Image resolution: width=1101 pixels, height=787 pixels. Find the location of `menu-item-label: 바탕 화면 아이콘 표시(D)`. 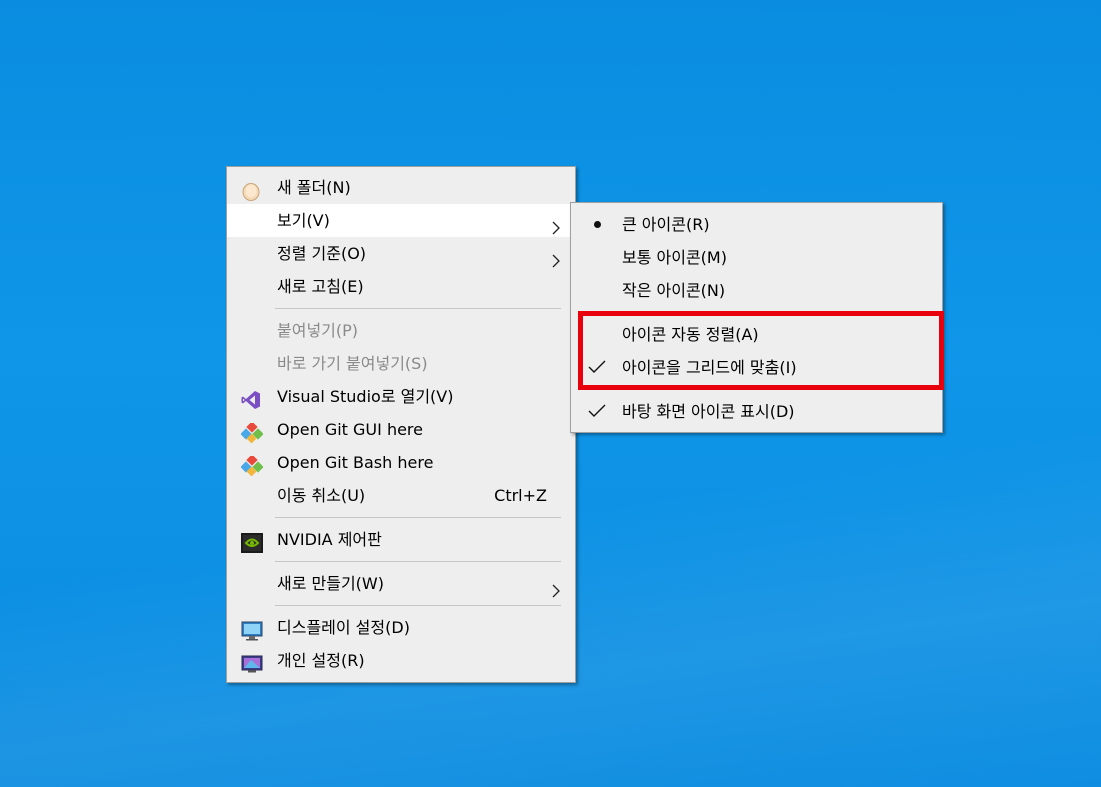

menu-item-label: 바탕 화면 아이콘 표시(D) is located at coordinates (708, 411).